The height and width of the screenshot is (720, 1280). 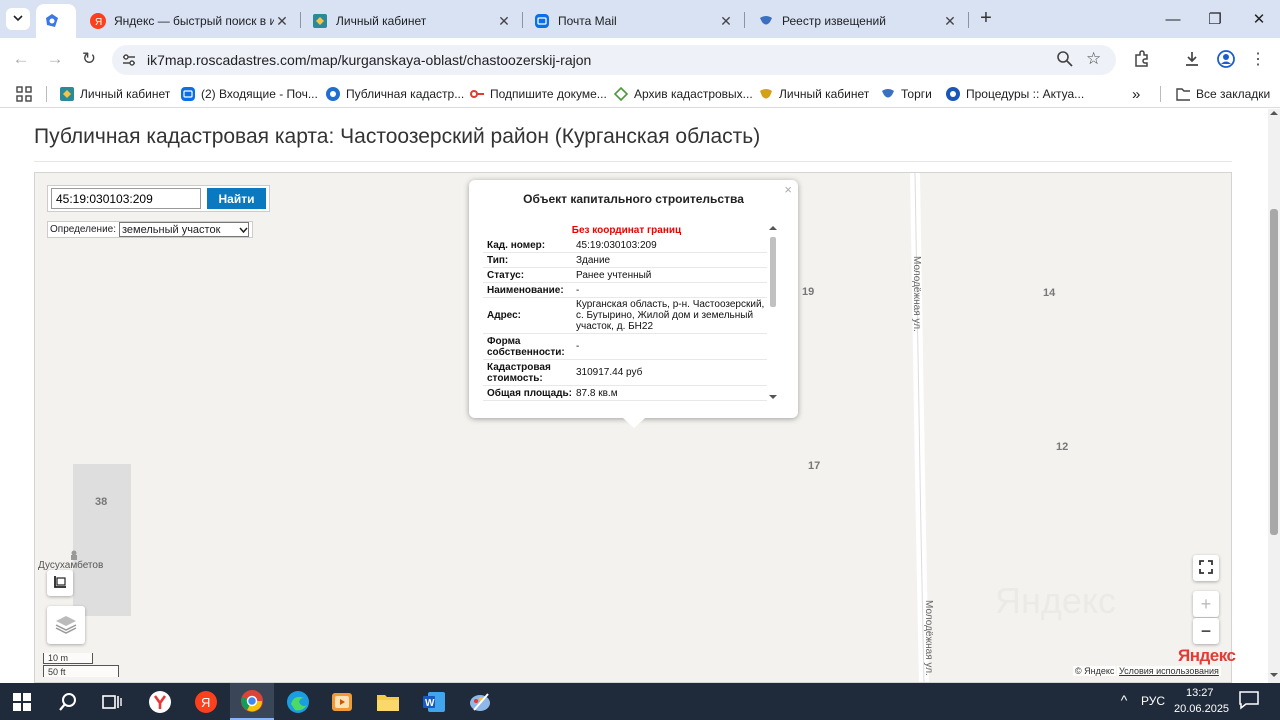 I want to click on yandex-icon: Я, so click(x=206, y=701).